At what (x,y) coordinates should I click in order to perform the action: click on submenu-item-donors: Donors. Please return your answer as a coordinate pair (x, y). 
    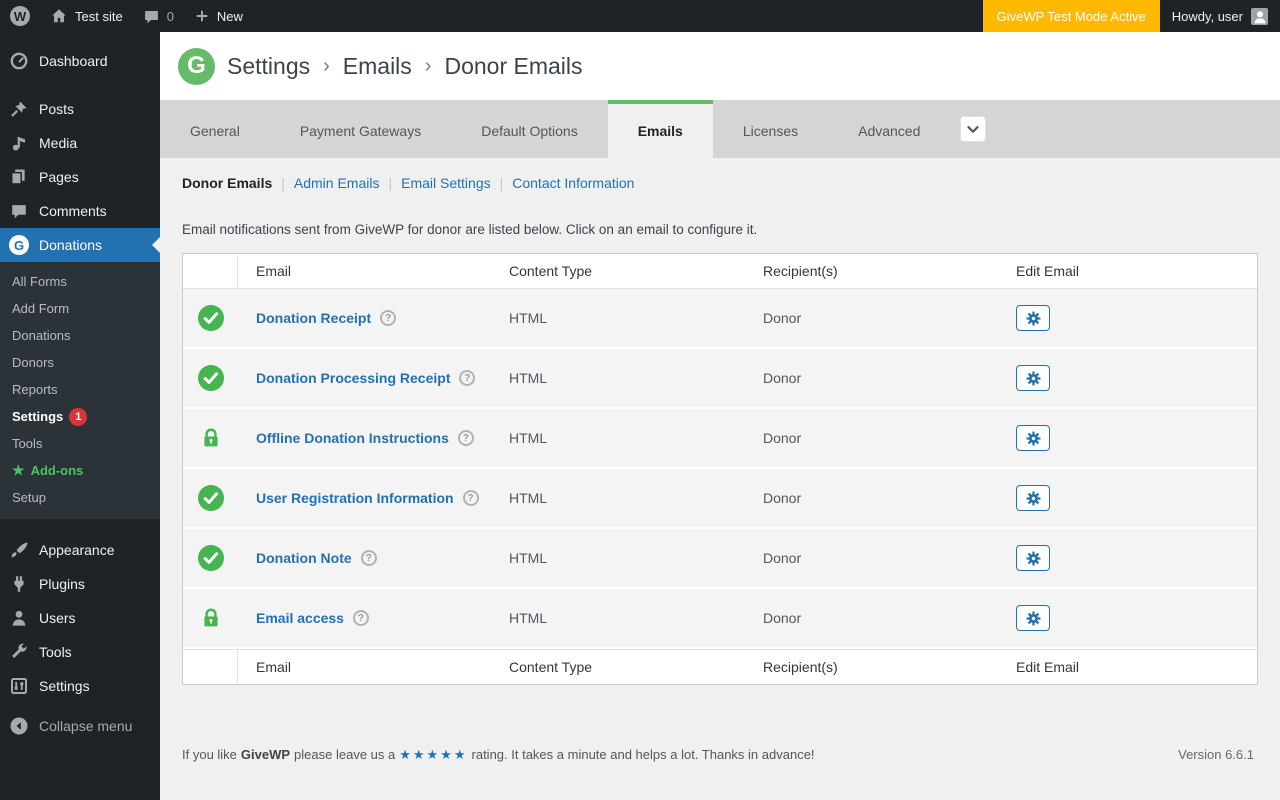
    Looking at the image, I should click on (80, 362).